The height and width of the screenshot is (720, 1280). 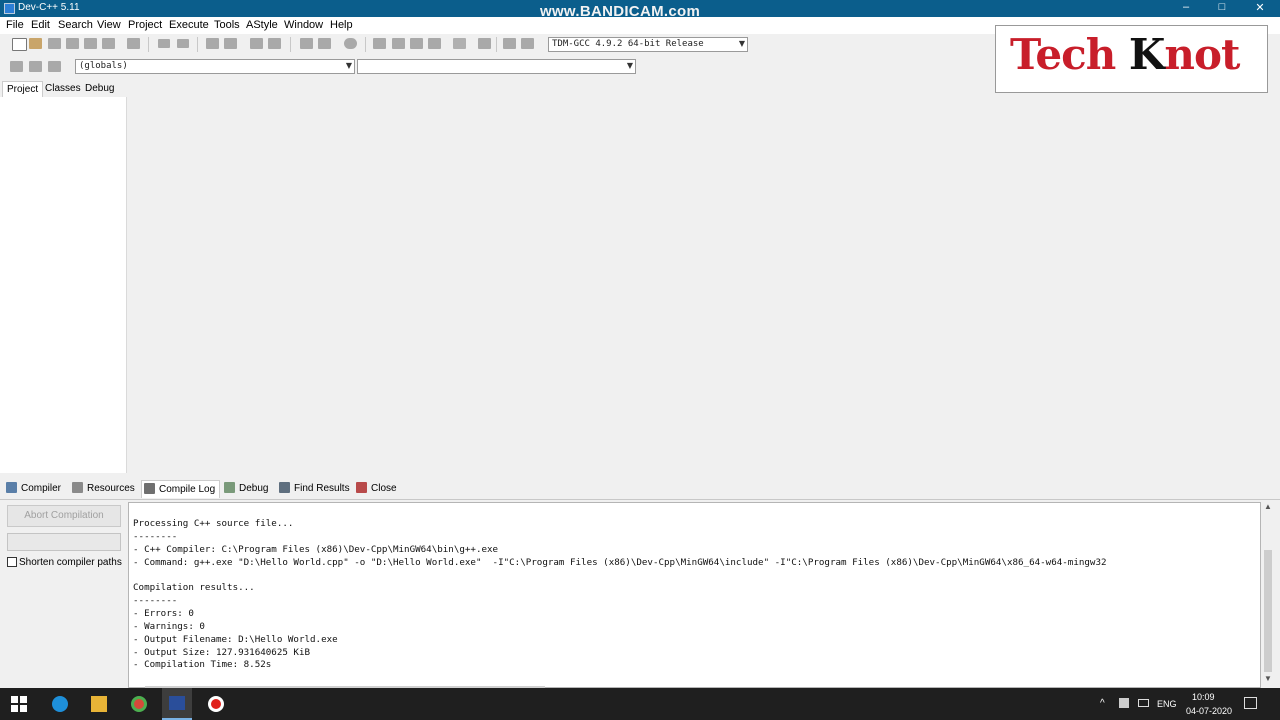 What do you see at coordinates (434, 43) in the screenshot?
I see `rebuild-icon` at bounding box center [434, 43].